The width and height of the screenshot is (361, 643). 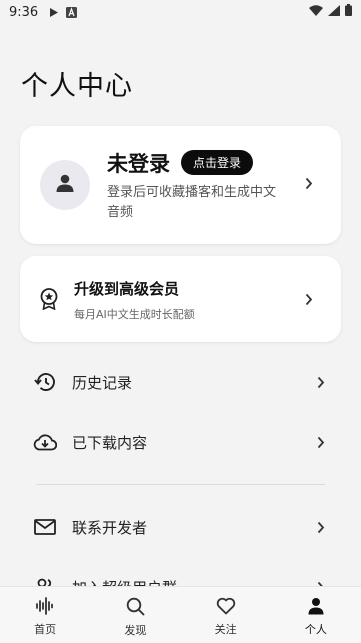 I want to click on tab-discover: 发现, so click(x=135, y=615).